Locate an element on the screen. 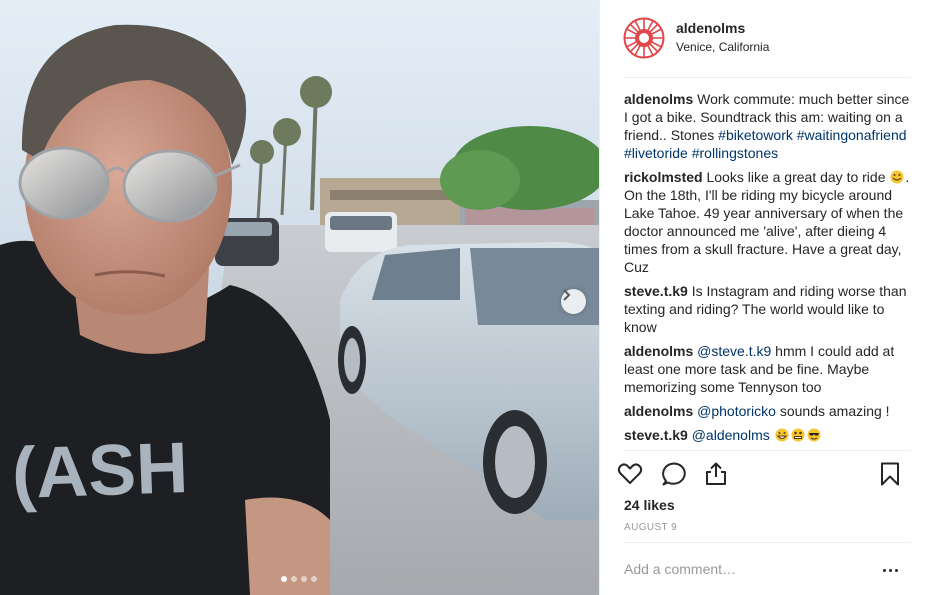 The height and width of the screenshot is (595, 935). comment-username: rickolmsted is located at coordinates (663, 177).